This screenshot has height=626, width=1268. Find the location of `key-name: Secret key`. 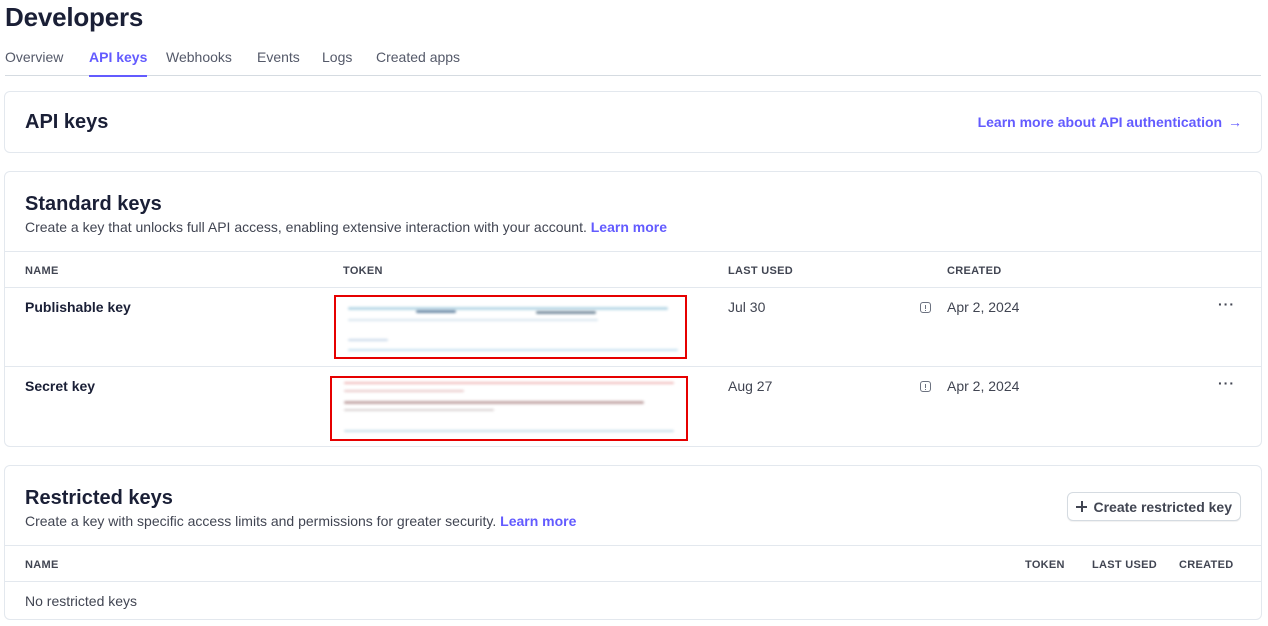

key-name: Secret key is located at coordinates (60, 386).